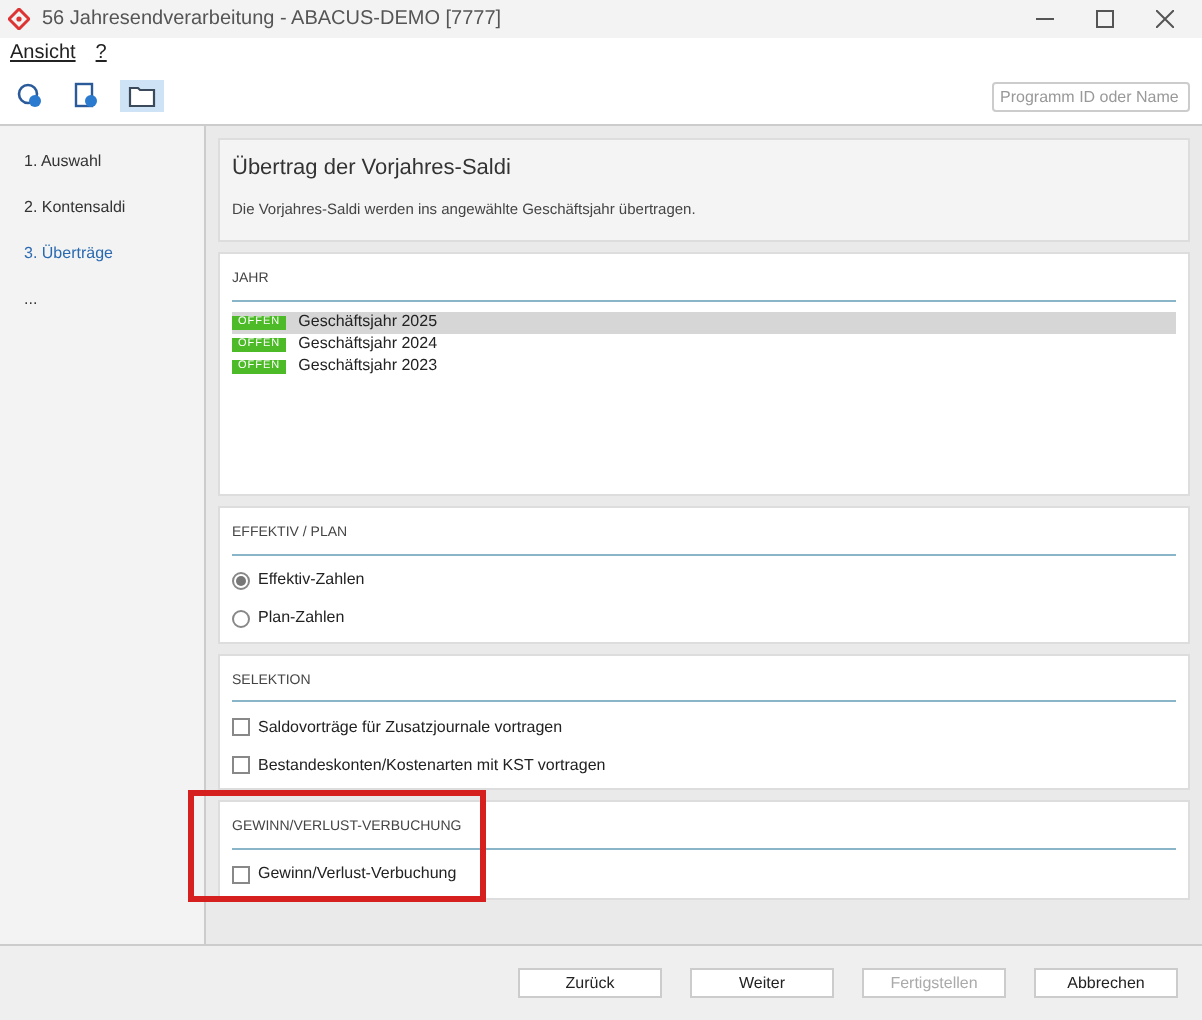 This screenshot has height=1020, width=1202. I want to click on step-item: 2. Kontensaldi, so click(114, 208).